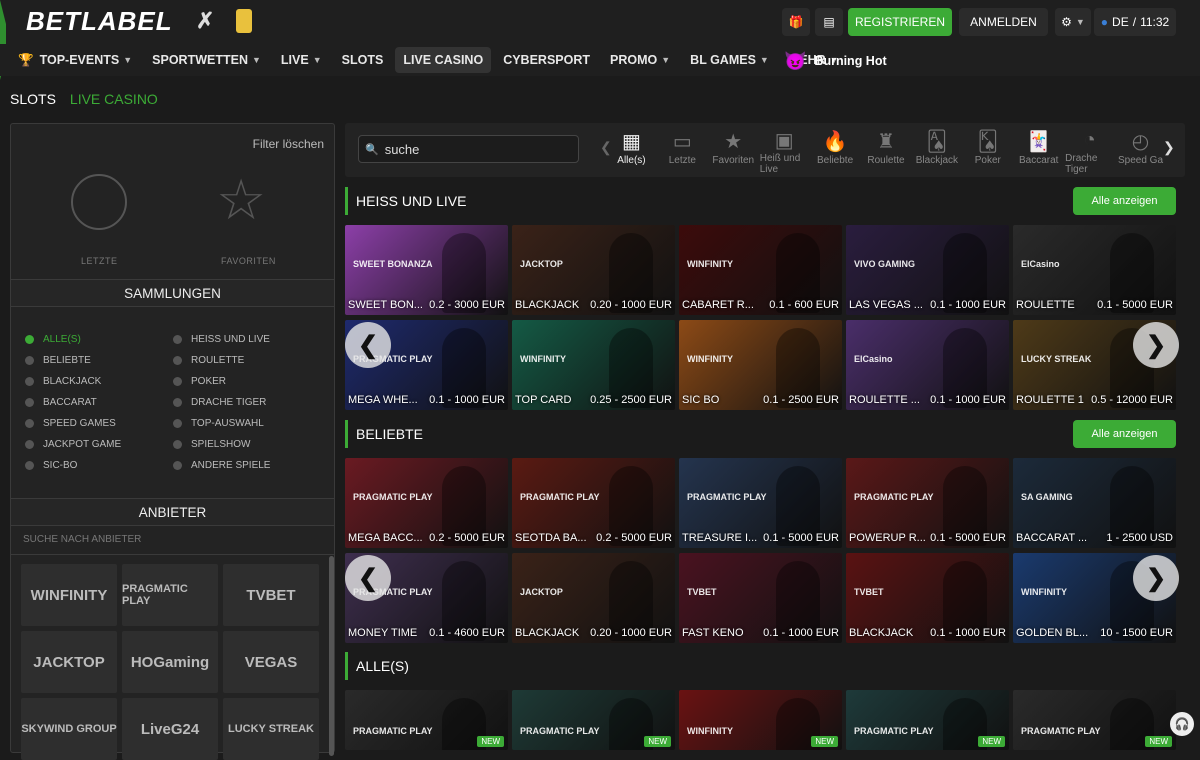 This screenshot has width=1200, height=760. What do you see at coordinates (99, 202) in the screenshot?
I see `recent-clock-icon` at bounding box center [99, 202].